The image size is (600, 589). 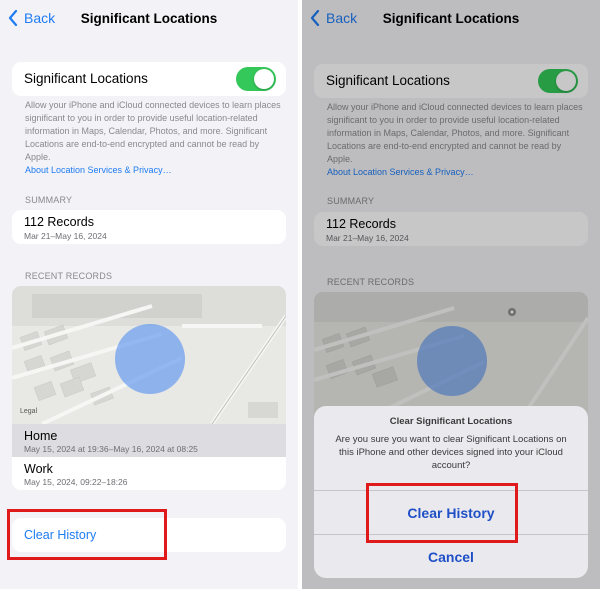 What do you see at coordinates (149, 473) in the screenshot?
I see `record-row-work: Work May 15, 2024, 09:22–18:26` at bounding box center [149, 473].